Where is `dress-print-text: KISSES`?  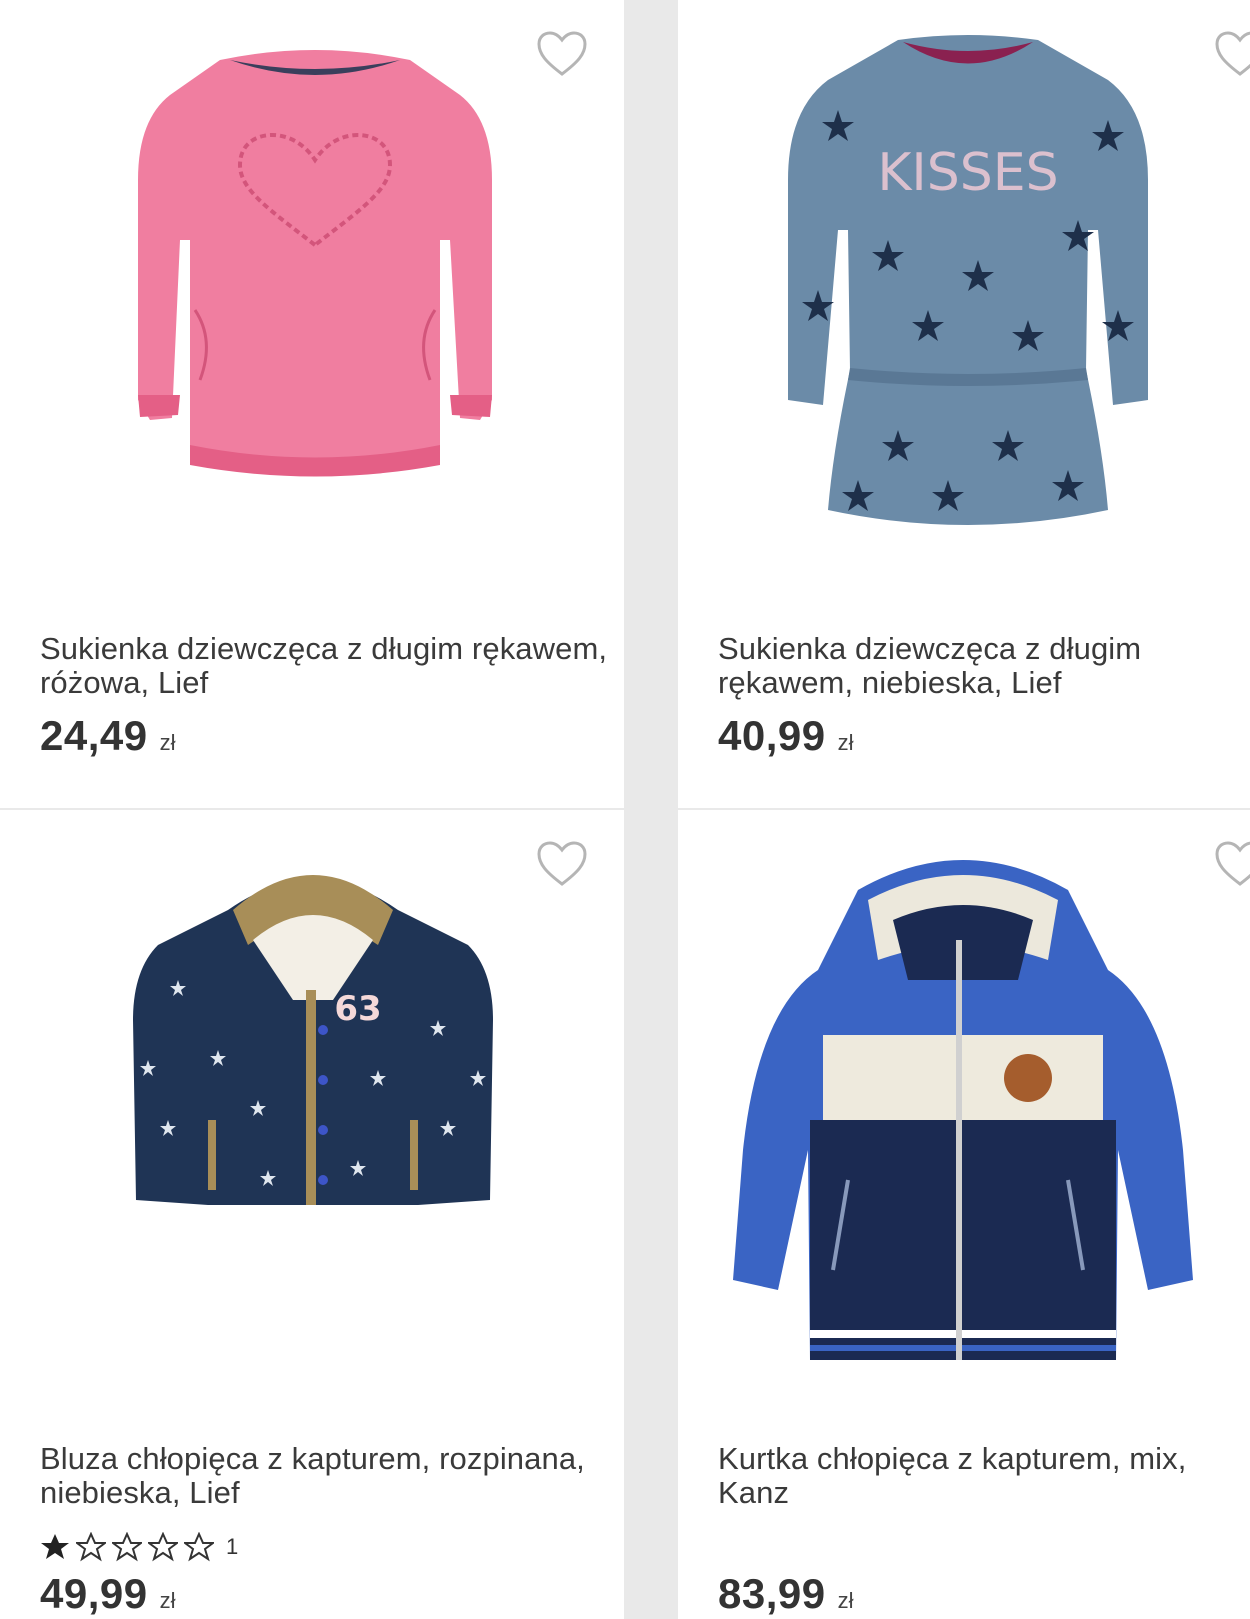 dress-print-text: KISSES is located at coordinates (967, 173).